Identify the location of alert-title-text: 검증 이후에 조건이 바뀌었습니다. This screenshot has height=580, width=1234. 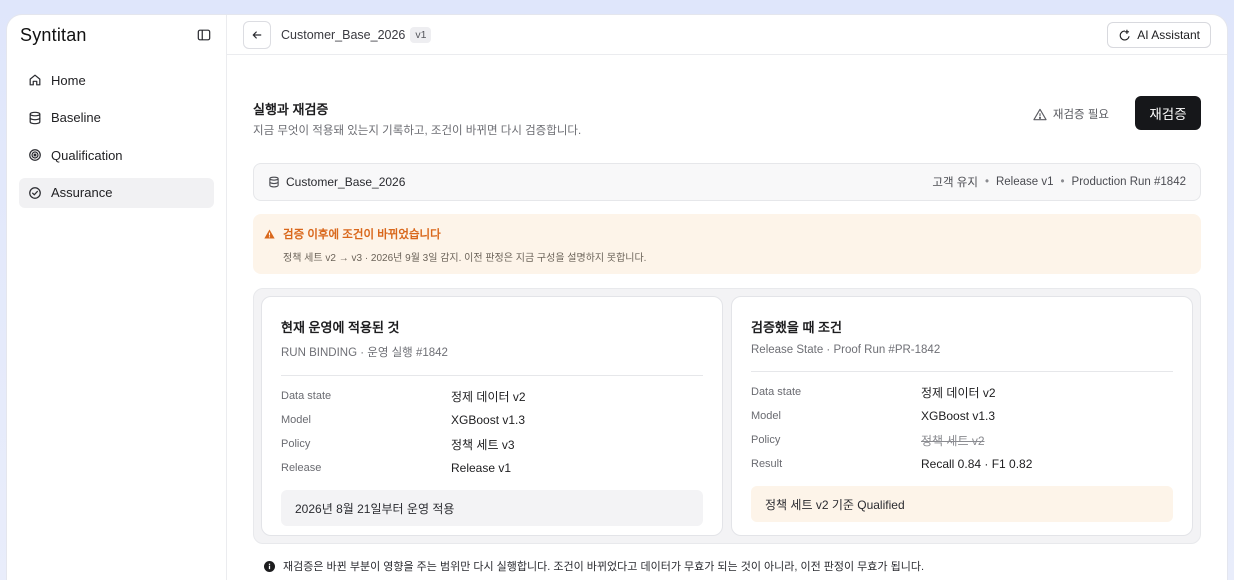
(362, 235).